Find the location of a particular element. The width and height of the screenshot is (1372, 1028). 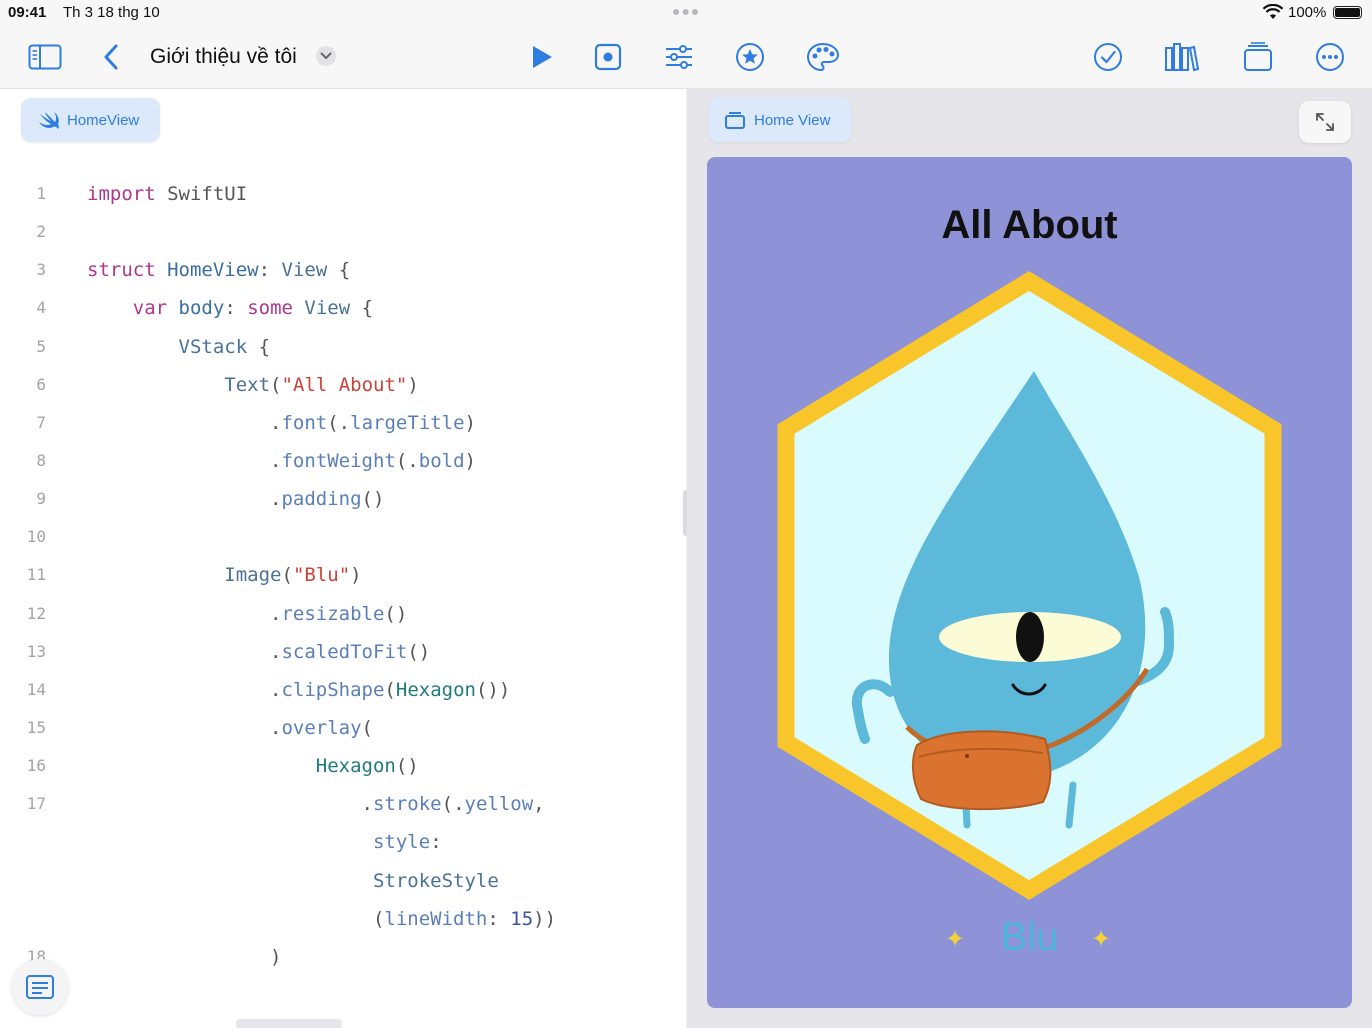

code-line: 7 .font(.largeTitle) is located at coordinates (343, 423).